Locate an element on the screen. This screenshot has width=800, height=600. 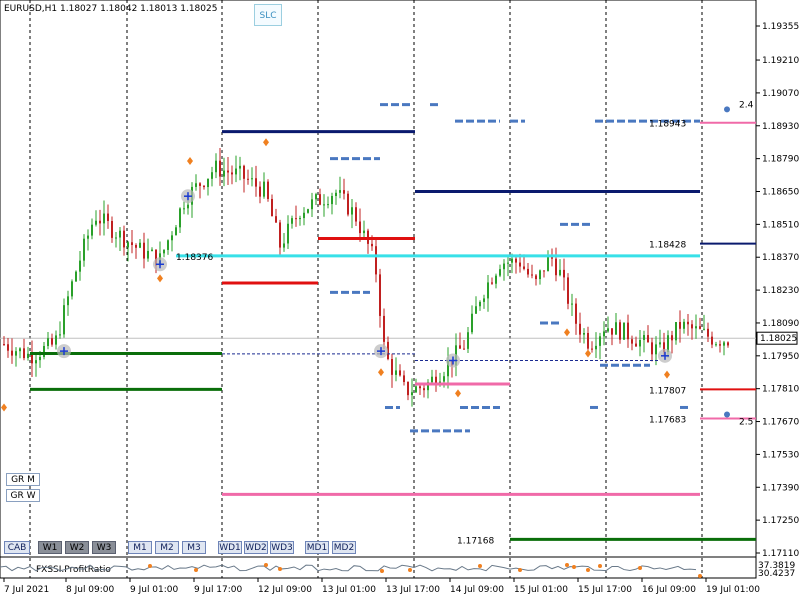
navy-level-label: 1.18428 is located at coordinates (667, 246).